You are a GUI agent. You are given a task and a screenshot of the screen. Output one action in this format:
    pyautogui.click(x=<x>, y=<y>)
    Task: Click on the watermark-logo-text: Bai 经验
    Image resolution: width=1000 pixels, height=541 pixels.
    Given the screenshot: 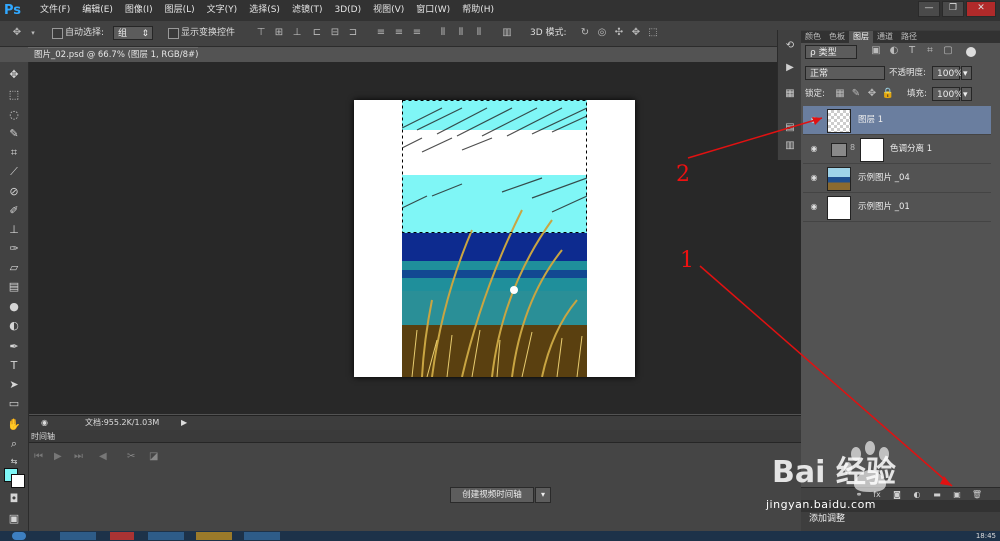 What is the action you would take?
    pyautogui.click(x=834, y=472)
    